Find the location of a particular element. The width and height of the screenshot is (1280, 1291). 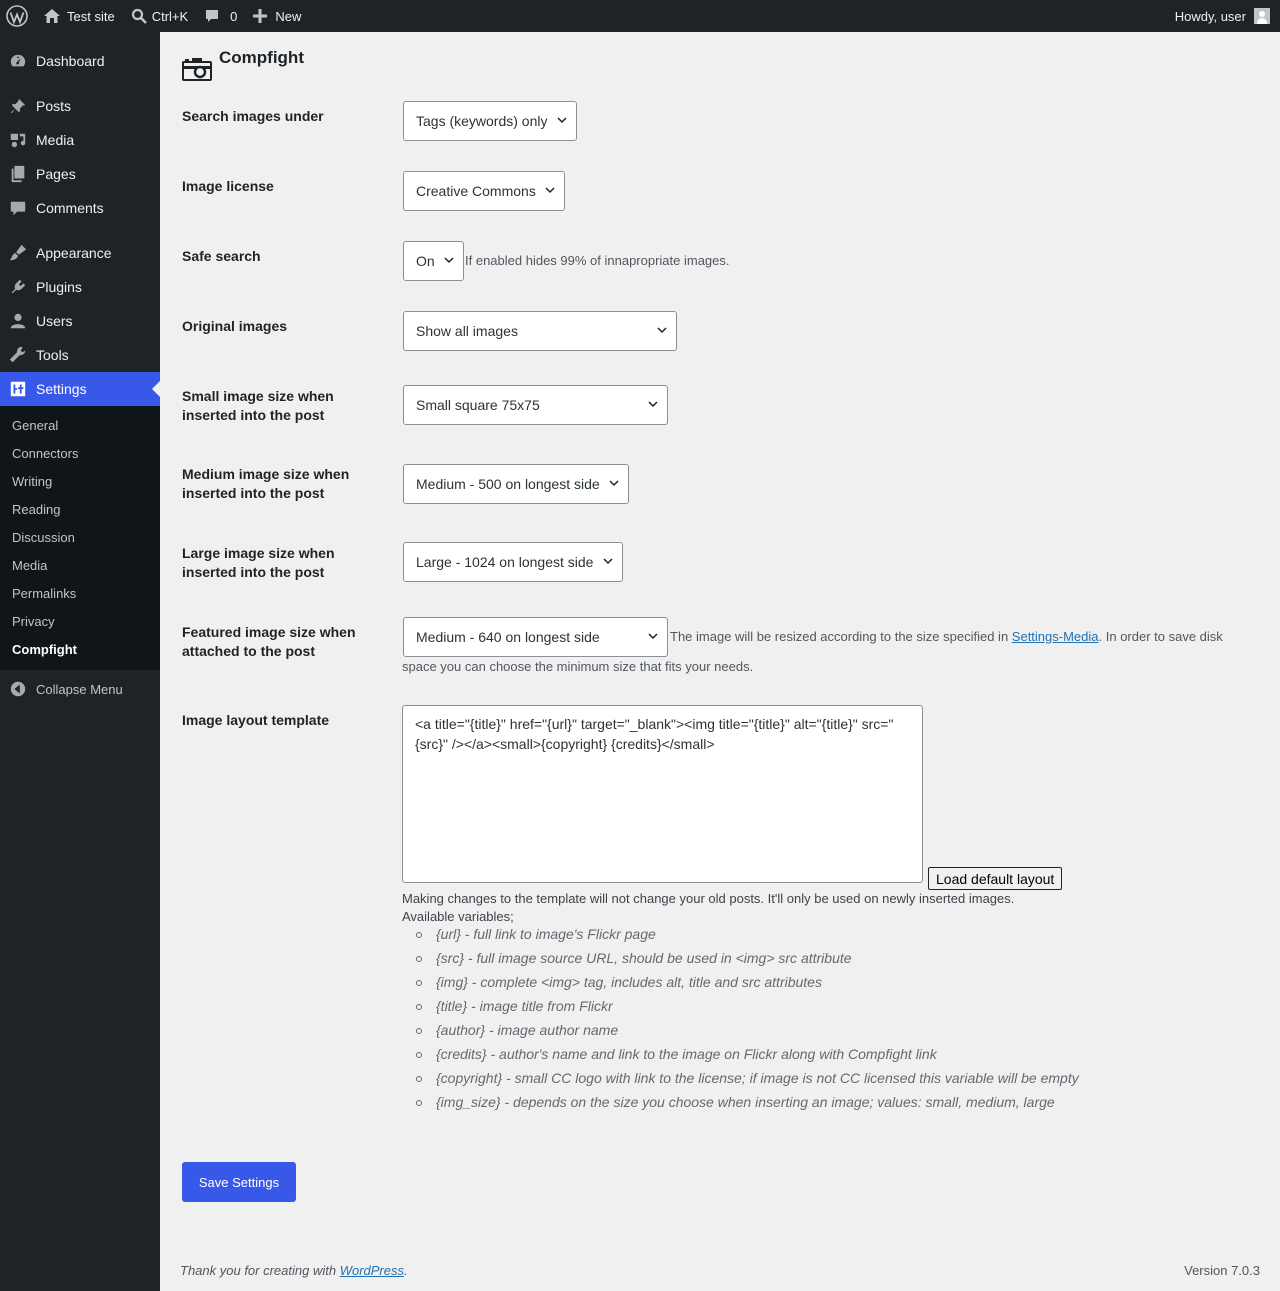

page-title: Compfight is located at coordinates (261, 57).